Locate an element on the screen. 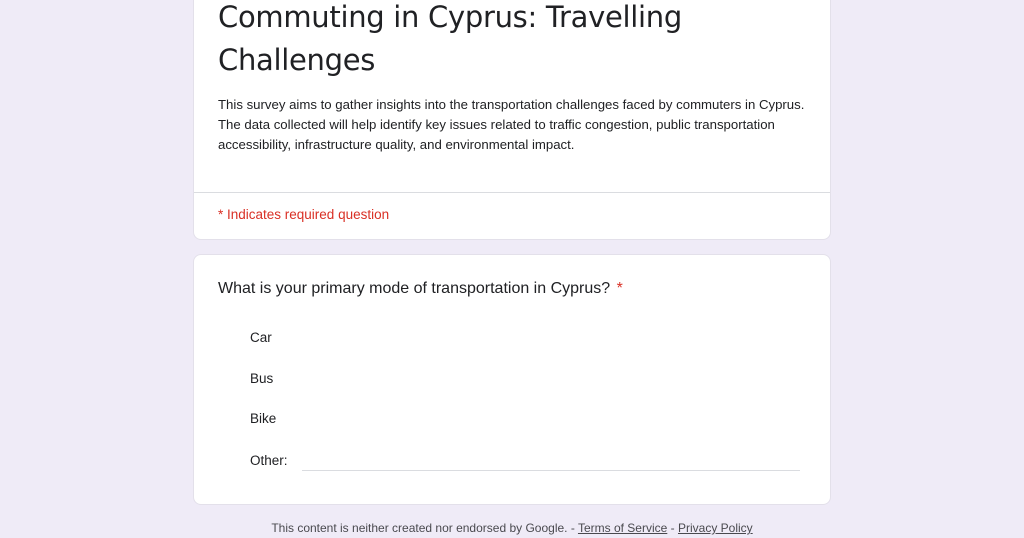  option-bus: Bus is located at coordinates (261, 378).